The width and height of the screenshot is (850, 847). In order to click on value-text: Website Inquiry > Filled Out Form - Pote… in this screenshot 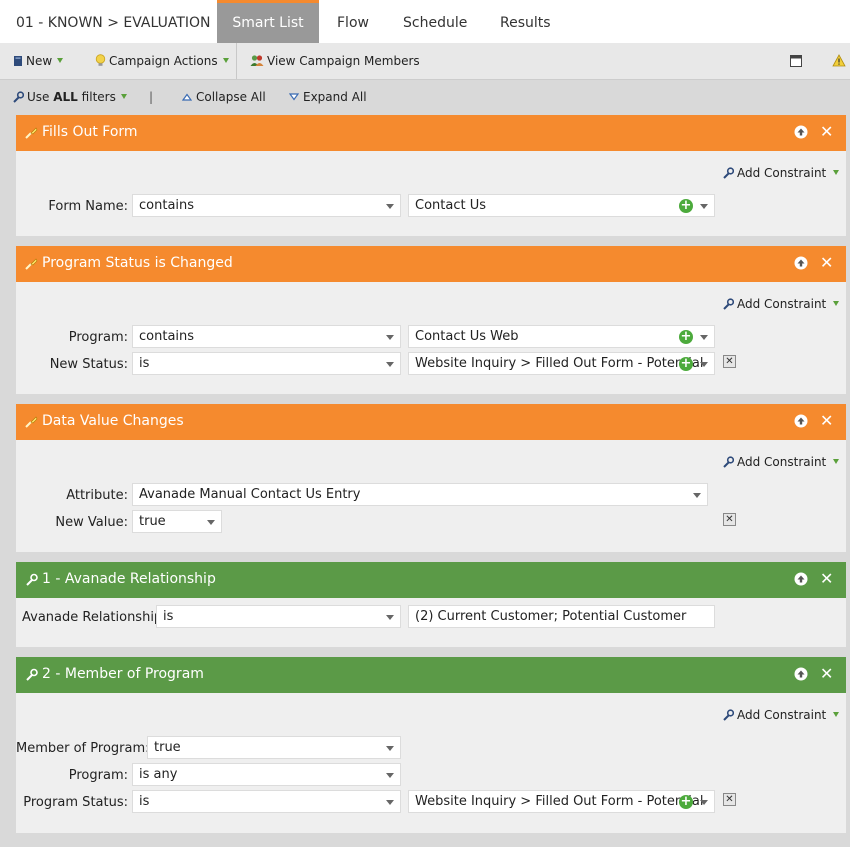, I will do `click(559, 363)`.